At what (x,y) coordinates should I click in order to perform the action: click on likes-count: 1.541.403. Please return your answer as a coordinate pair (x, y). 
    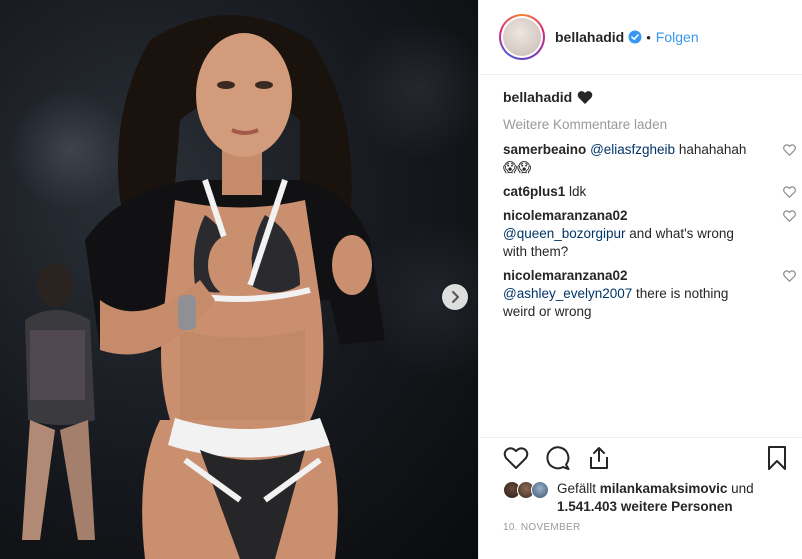
    Looking at the image, I should click on (587, 506).